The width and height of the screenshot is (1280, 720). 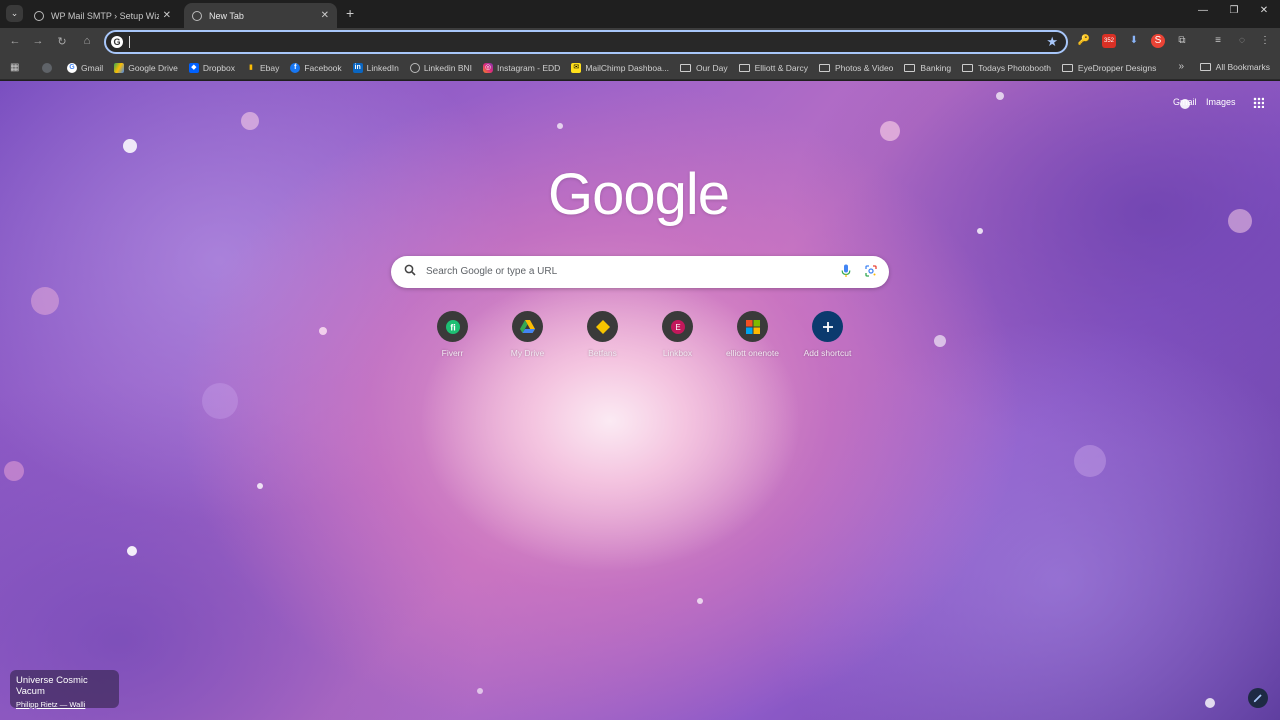 I want to click on google-lens-icon, so click(x=871, y=271).